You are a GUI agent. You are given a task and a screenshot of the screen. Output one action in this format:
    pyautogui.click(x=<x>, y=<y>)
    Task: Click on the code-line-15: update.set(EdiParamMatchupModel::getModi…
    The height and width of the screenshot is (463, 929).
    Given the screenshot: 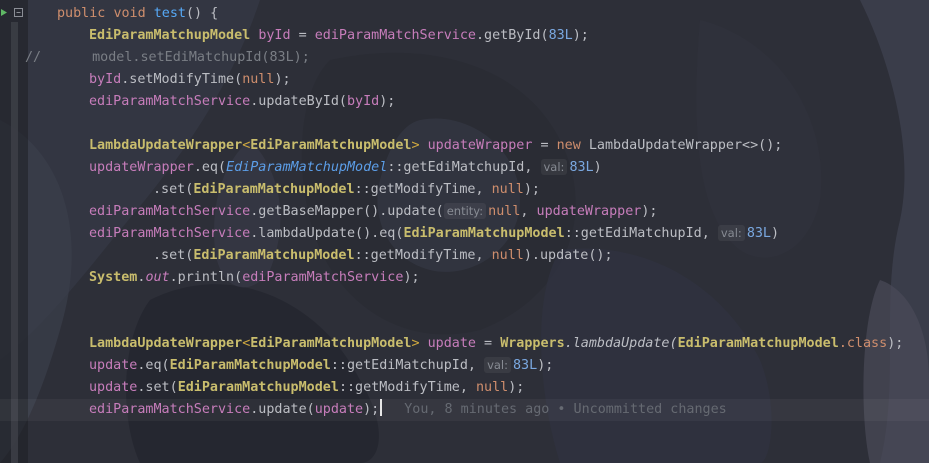 What is the action you would take?
    pyautogui.click(x=306, y=388)
    